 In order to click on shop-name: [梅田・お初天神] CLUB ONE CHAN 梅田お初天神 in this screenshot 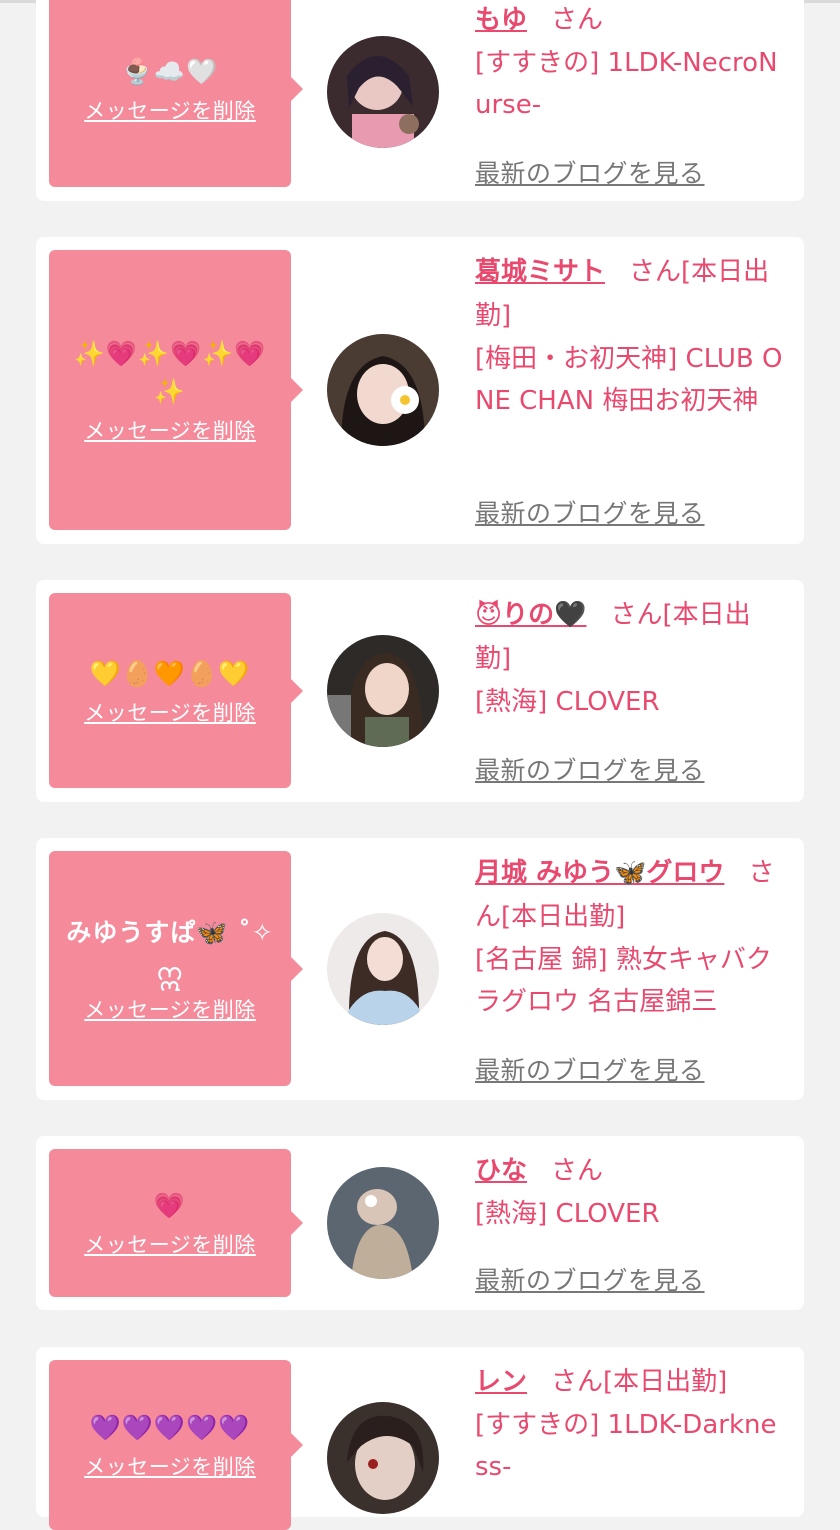, I will do `click(629, 380)`.